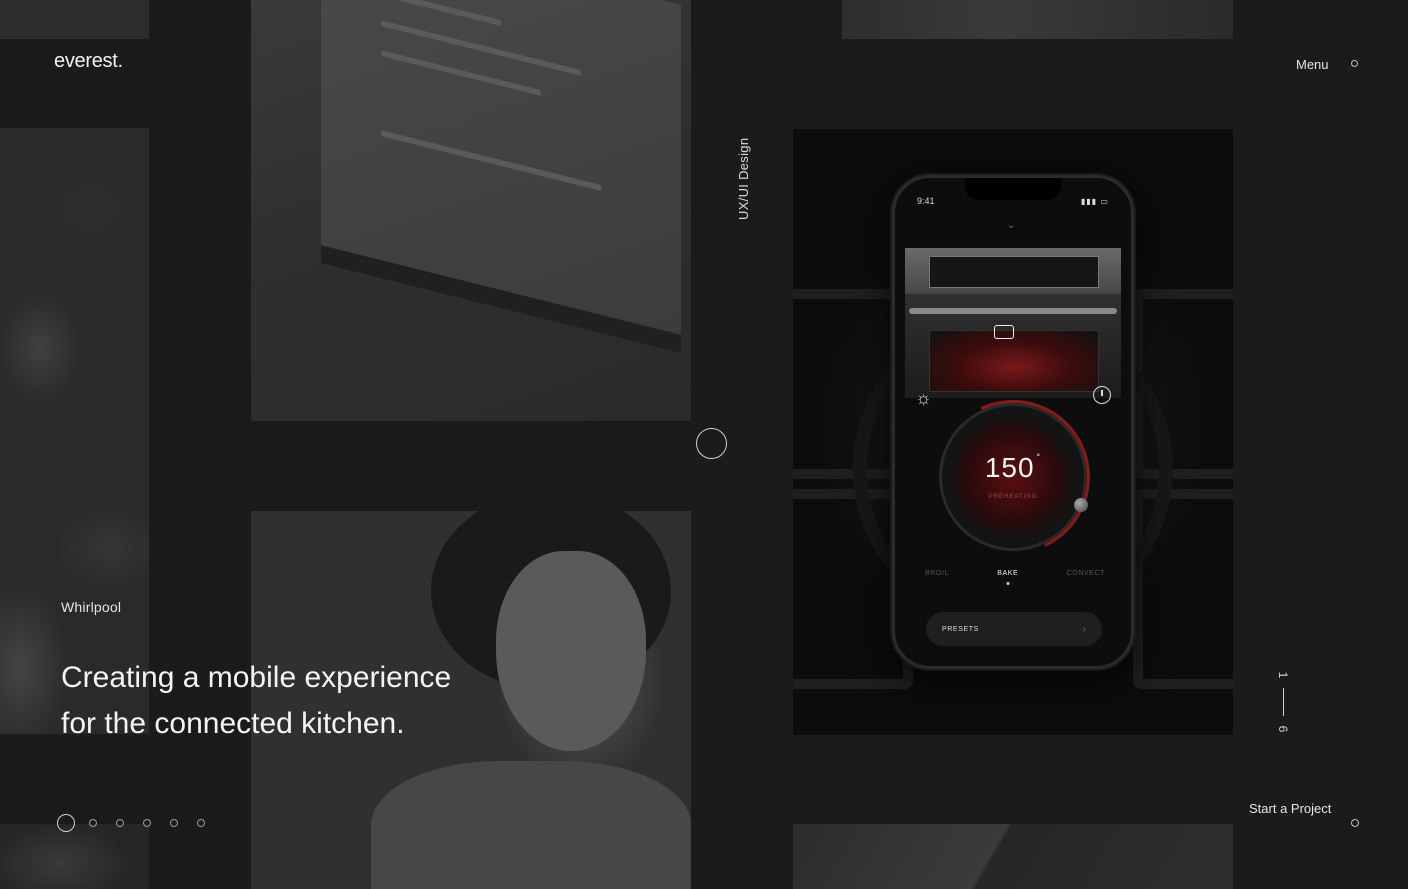  I want to click on slide-counter: 1 6, so click(1283, 703).